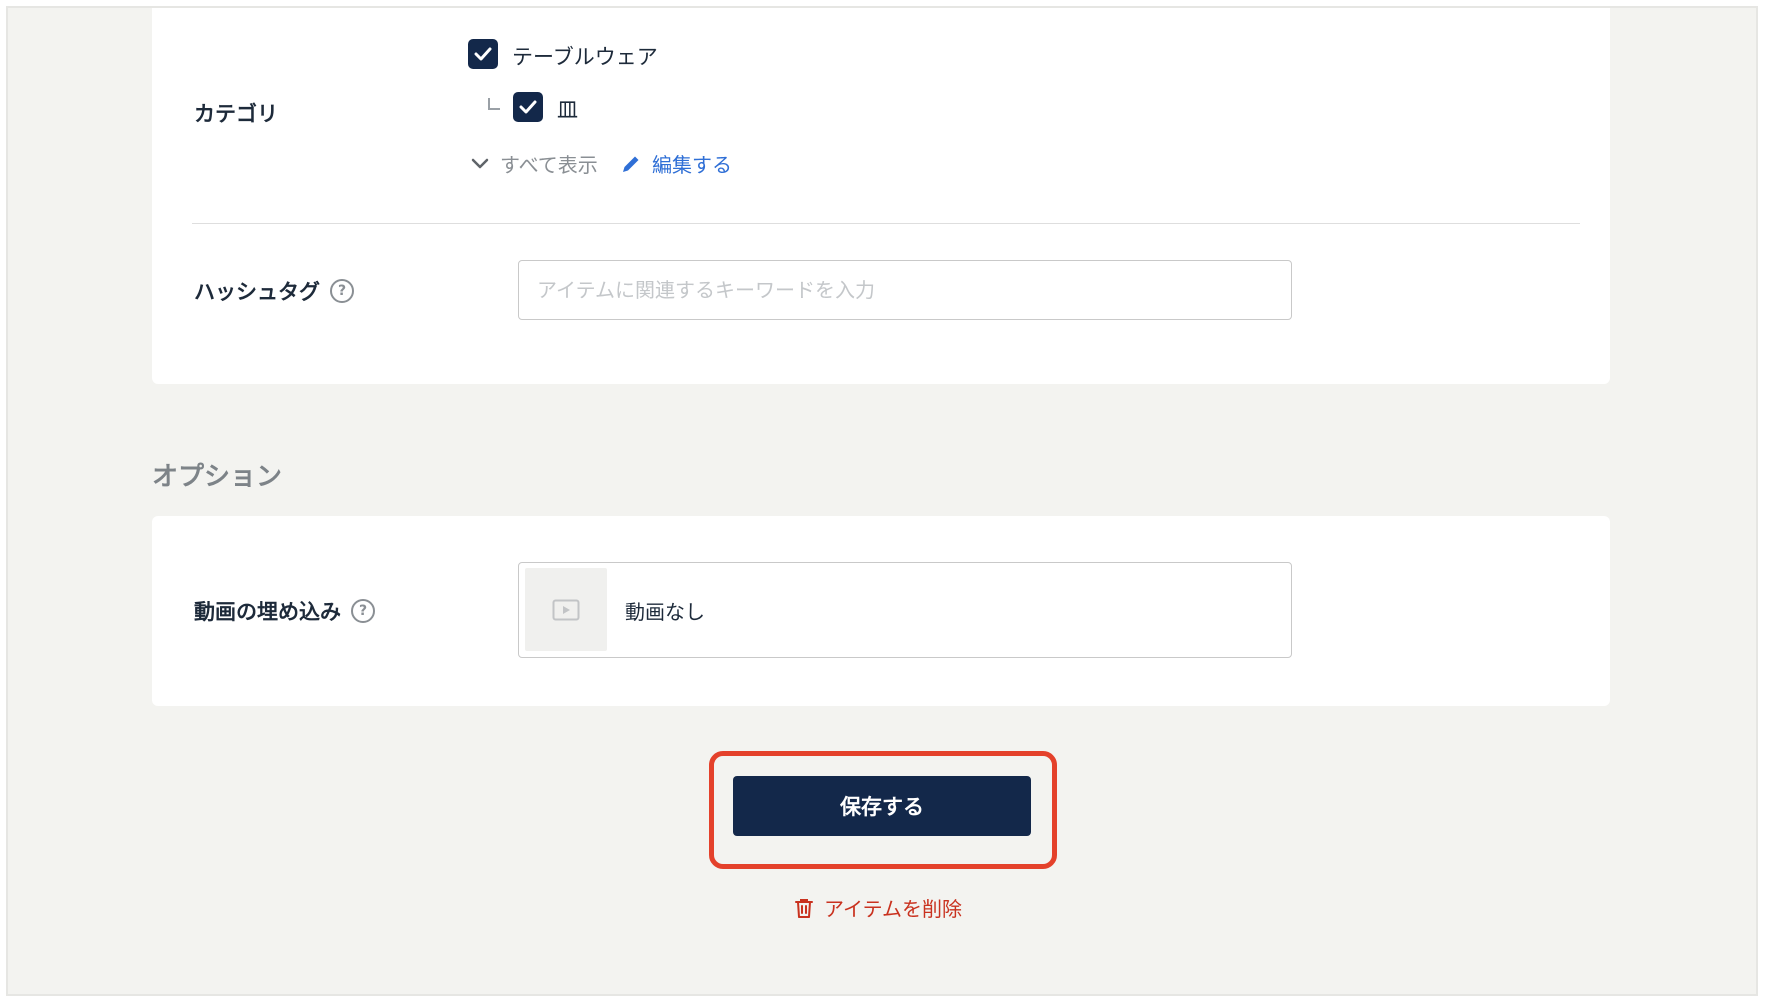 This screenshot has width=1766, height=1002. I want to click on video-status: 動画なし, so click(665, 612).